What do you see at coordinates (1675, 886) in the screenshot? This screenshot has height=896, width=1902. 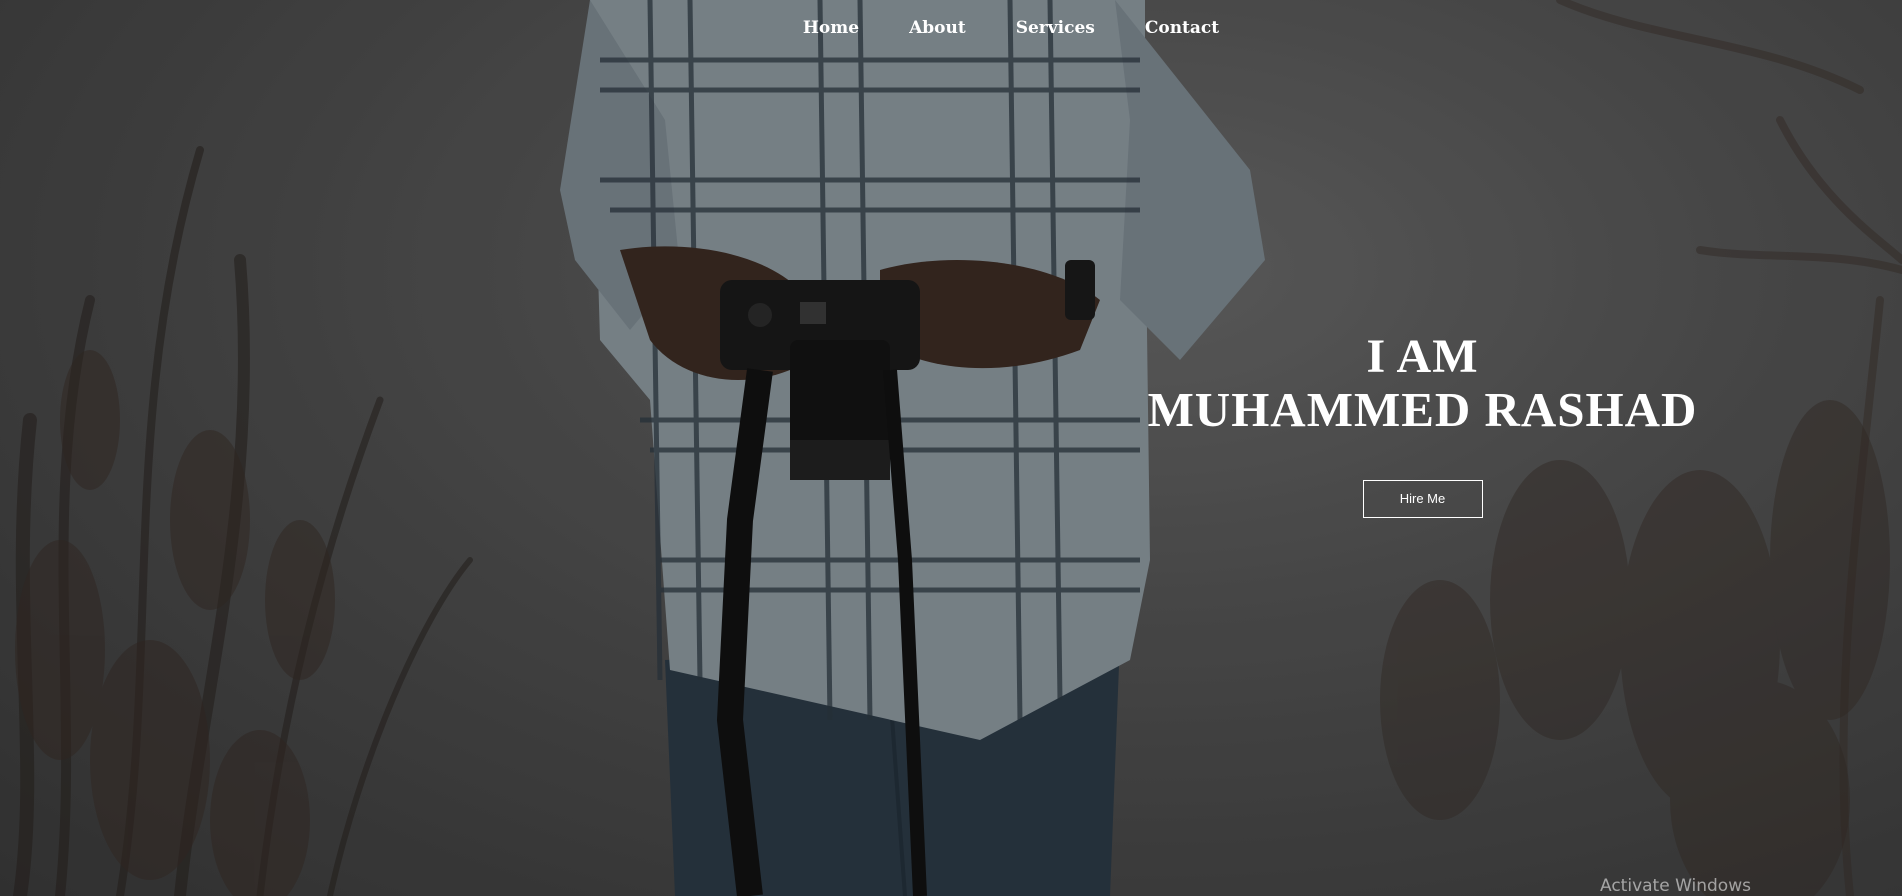 I see `activate-windows-watermark: Activate Windows` at bounding box center [1675, 886].